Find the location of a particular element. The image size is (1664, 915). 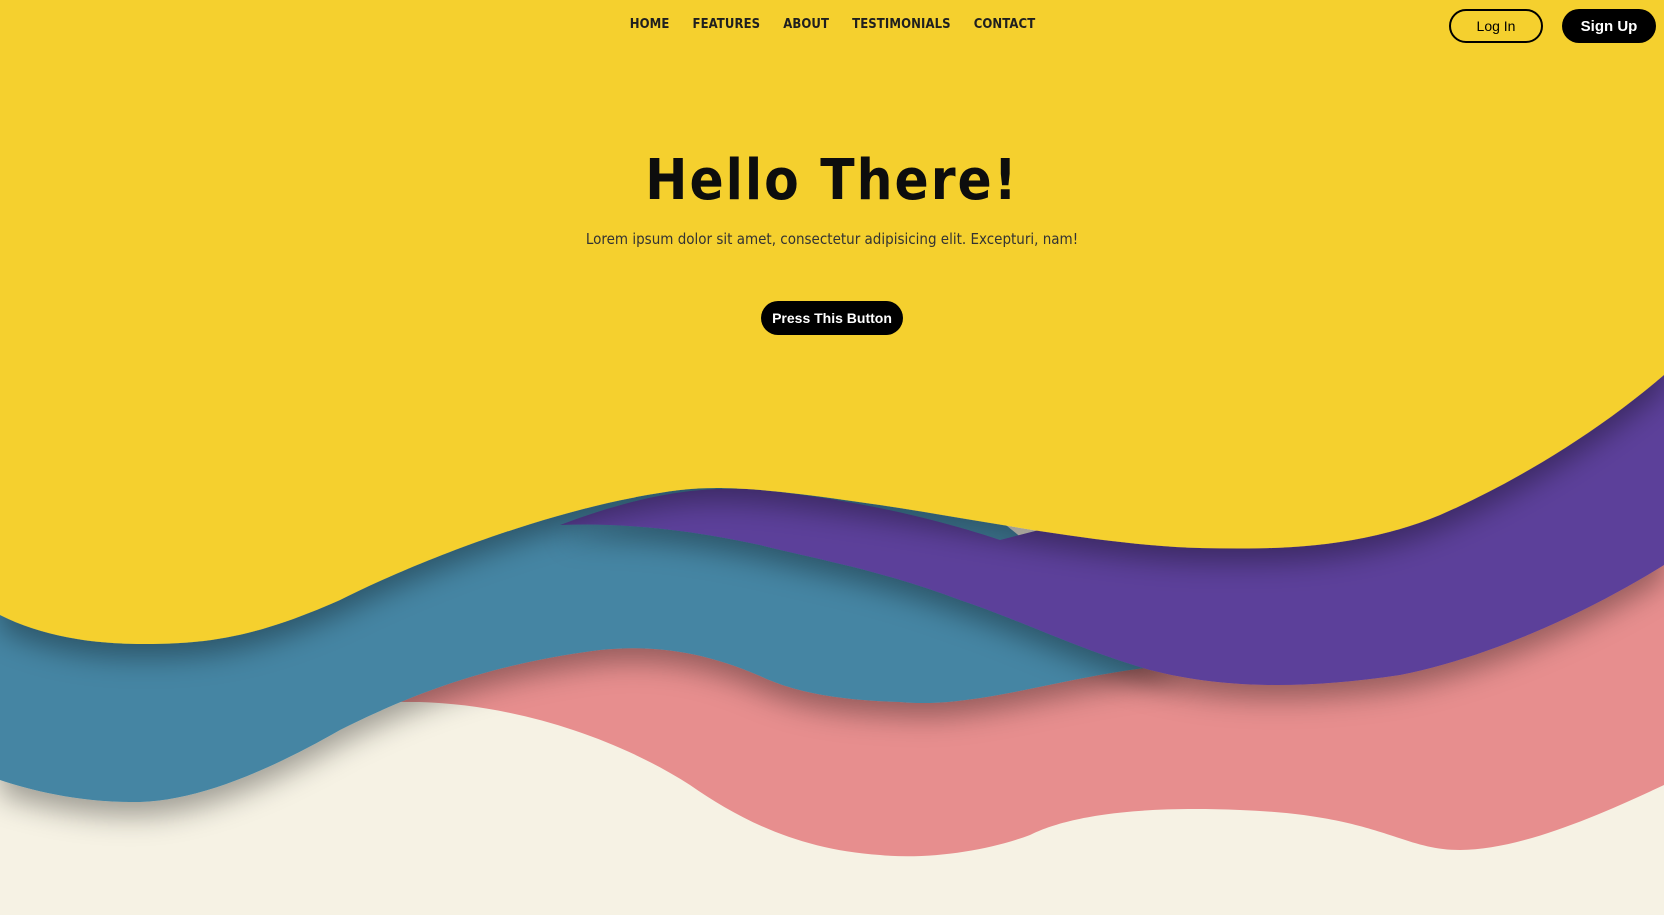

nav-link-contact: CONTACT is located at coordinates (1005, 24).